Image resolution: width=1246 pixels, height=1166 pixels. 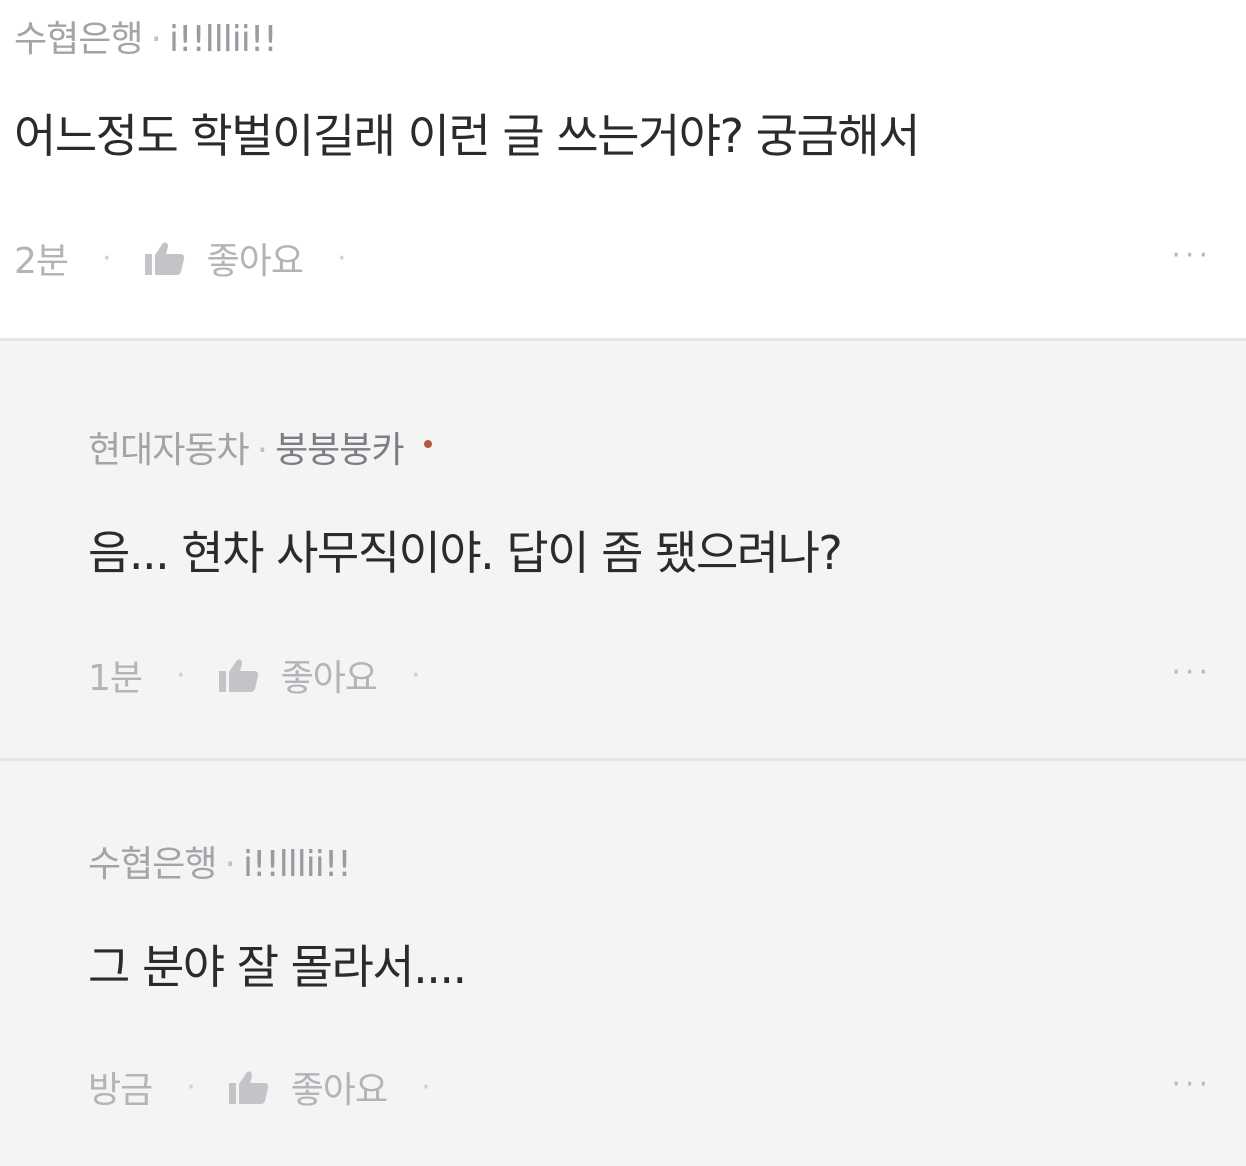 What do you see at coordinates (169, 450) in the screenshot?
I see `author-company: 현대자동차` at bounding box center [169, 450].